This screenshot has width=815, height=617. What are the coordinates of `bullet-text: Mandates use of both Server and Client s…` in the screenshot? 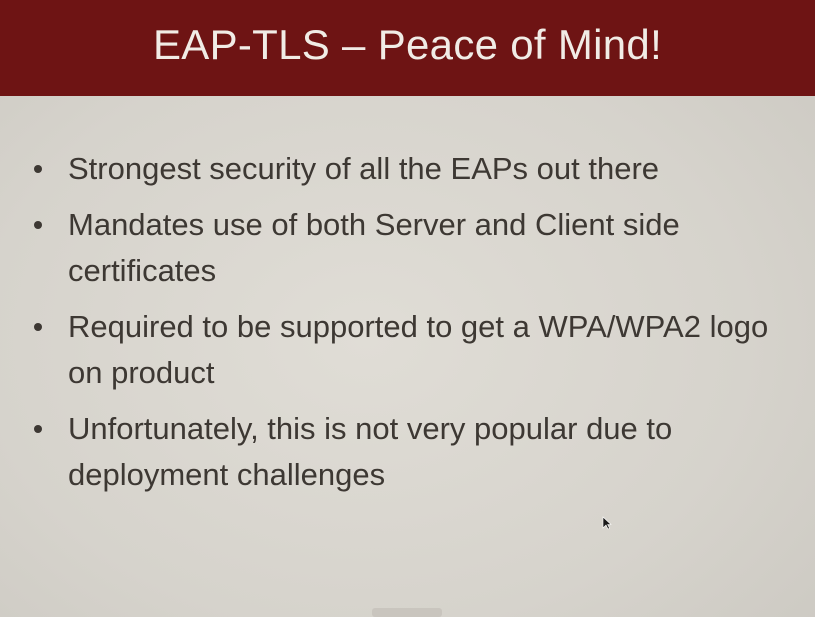 It's located at (374, 247).